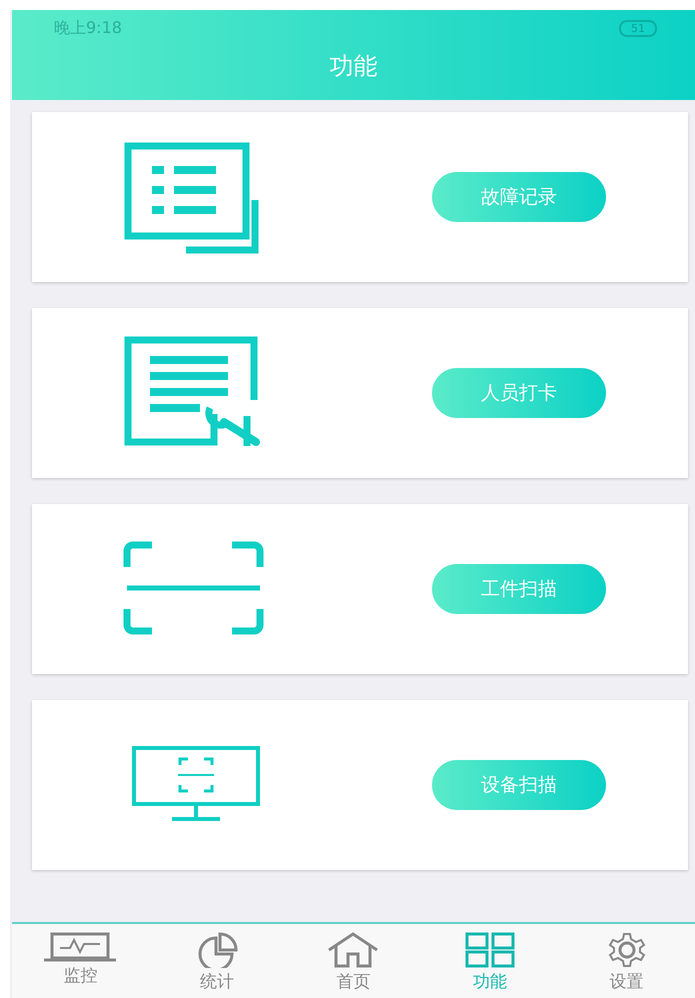  What do you see at coordinates (353, 950) in the screenshot?
I see `home-icon` at bounding box center [353, 950].